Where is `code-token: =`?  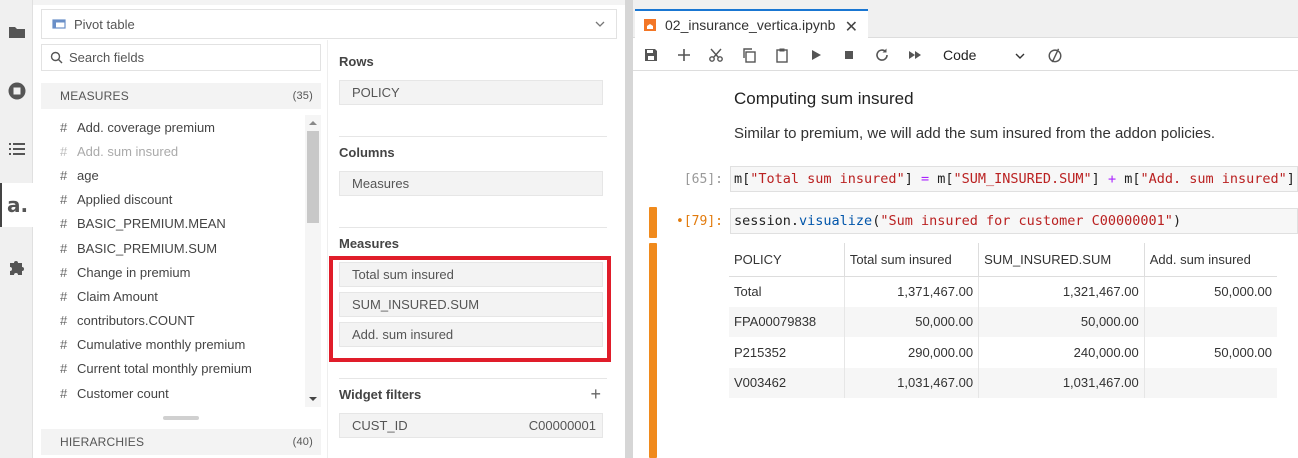 code-token: = is located at coordinates (925, 179).